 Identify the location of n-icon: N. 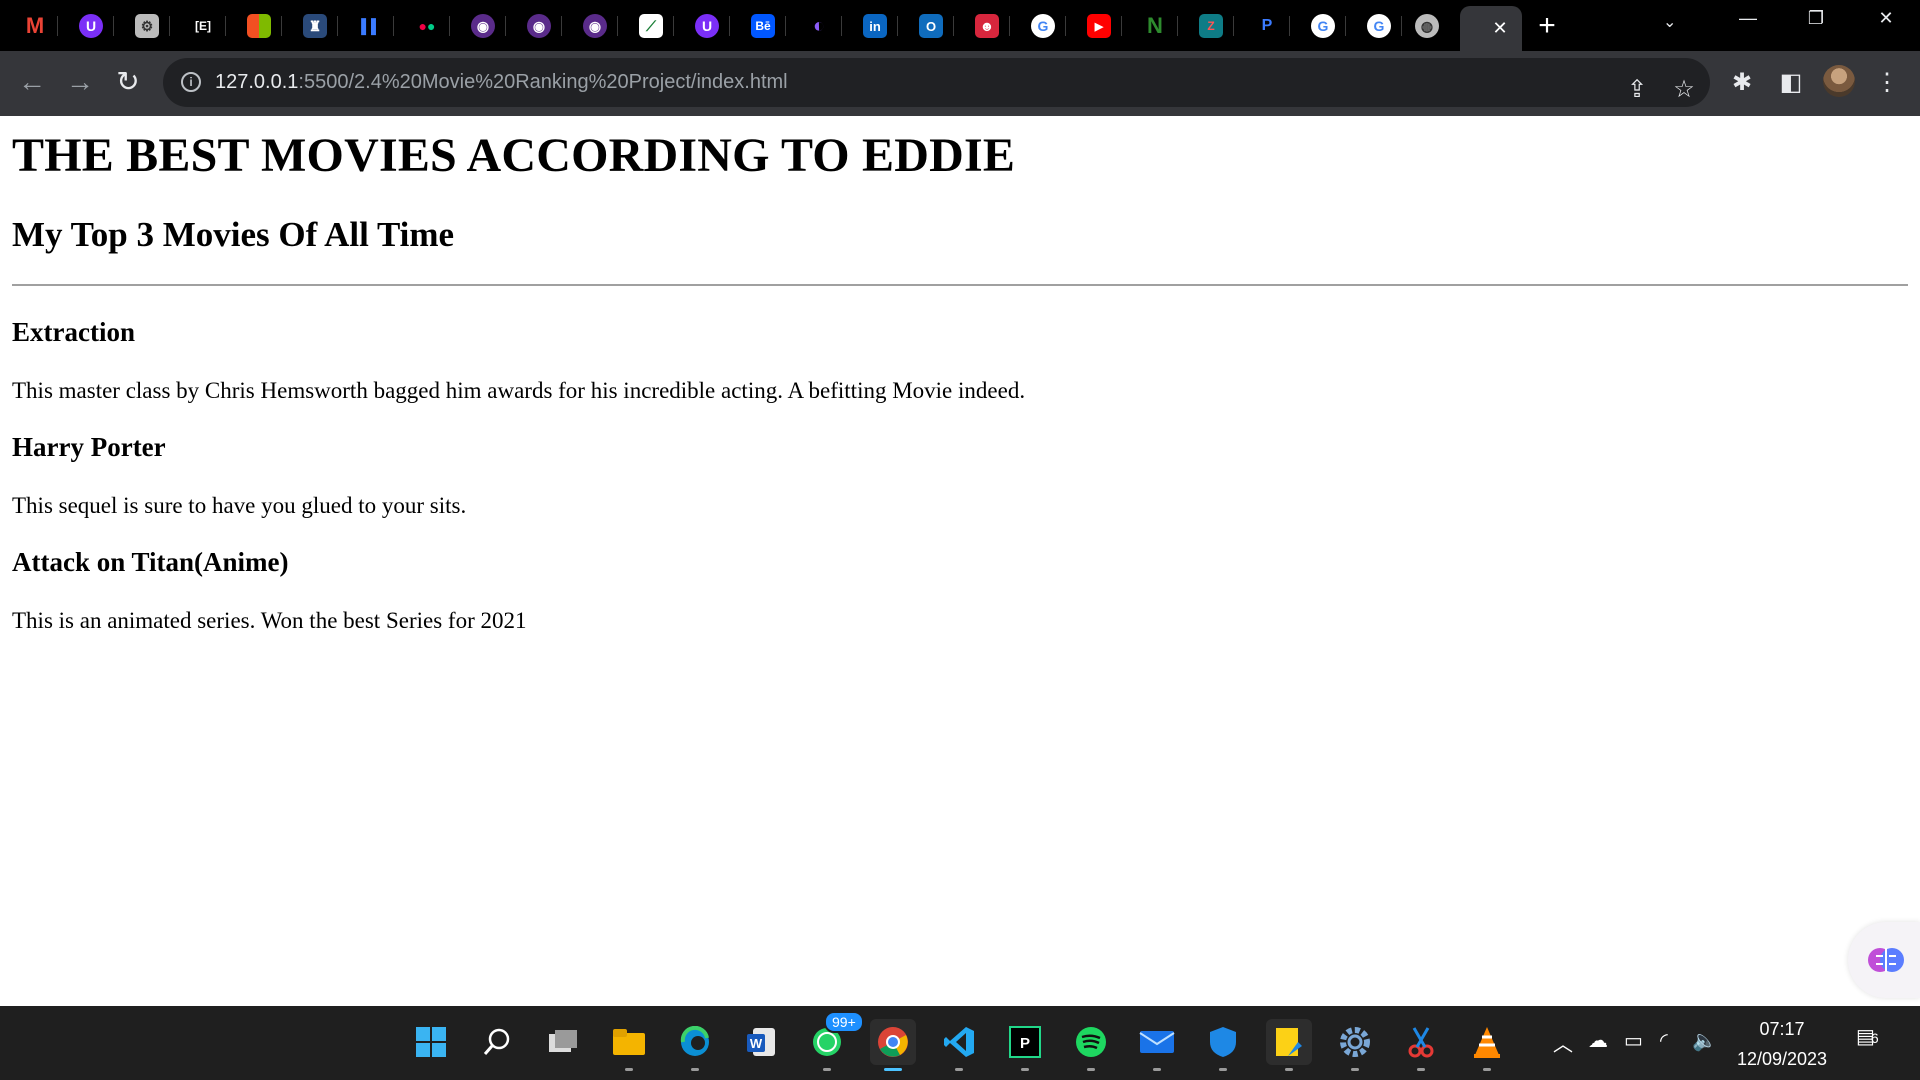
(1155, 25).